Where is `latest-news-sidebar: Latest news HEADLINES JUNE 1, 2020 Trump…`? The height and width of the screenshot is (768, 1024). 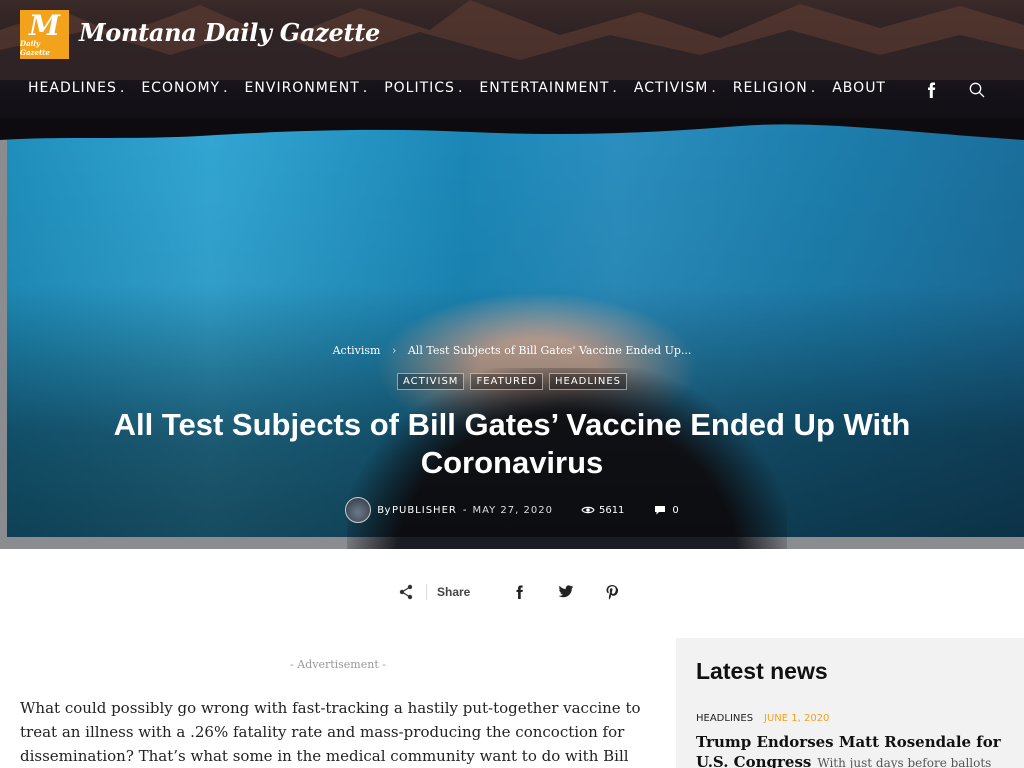 latest-news-sidebar: Latest news HEADLINES JUNE 1, 2020 Trump… is located at coordinates (850, 703).